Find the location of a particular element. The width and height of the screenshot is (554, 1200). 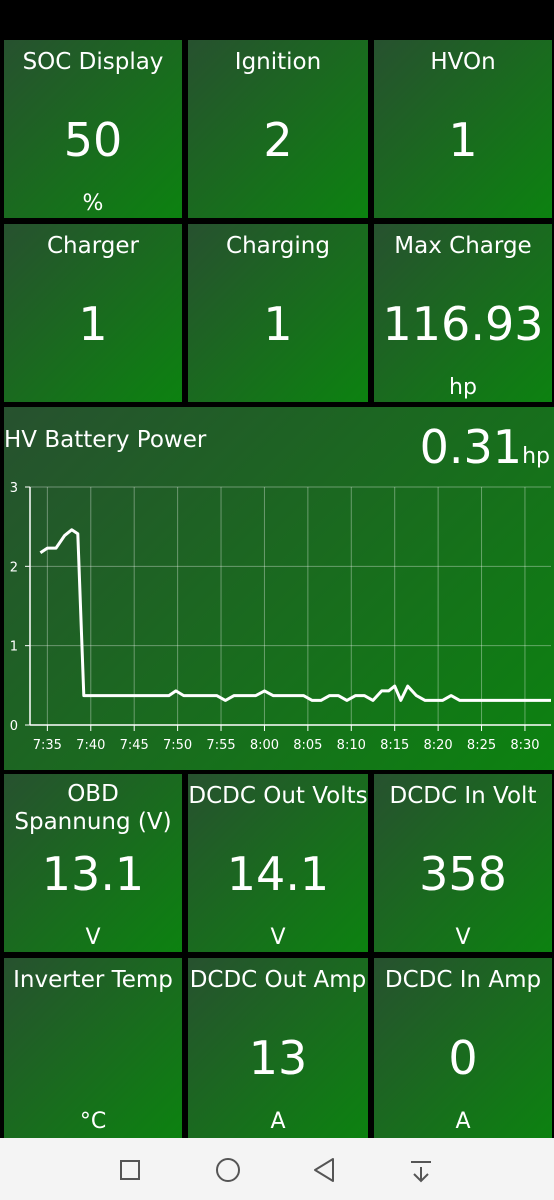

tile-value: 2 is located at coordinates (278, 140).